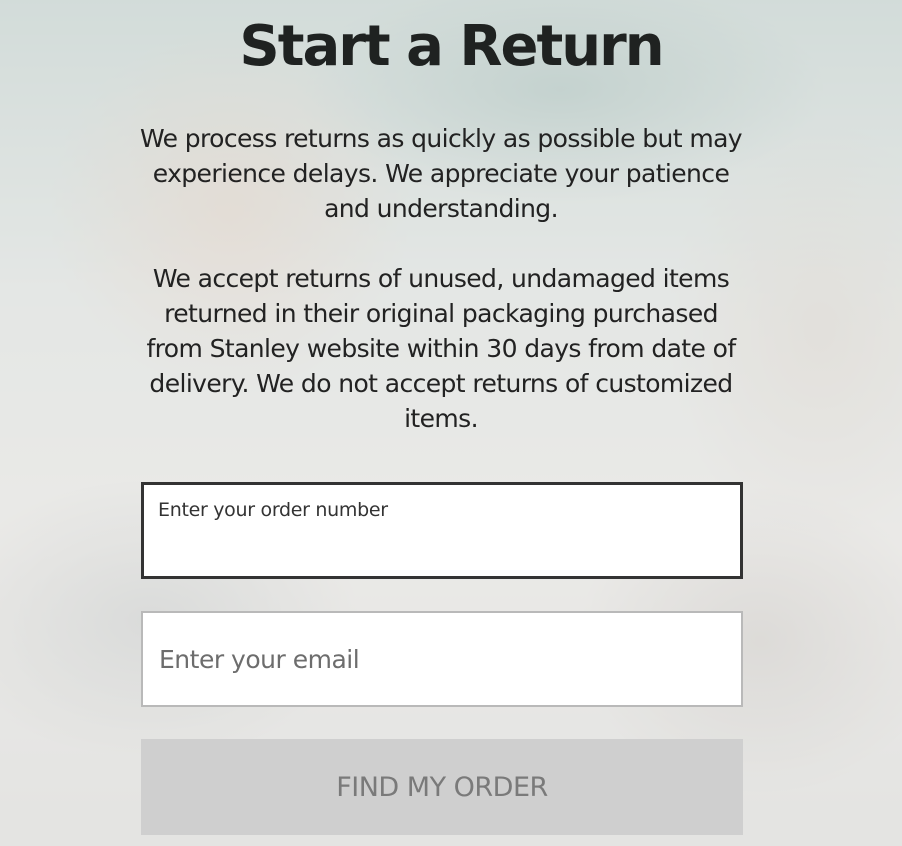 This screenshot has width=902, height=846. I want to click on page-title: Start a Return, so click(451, 46).